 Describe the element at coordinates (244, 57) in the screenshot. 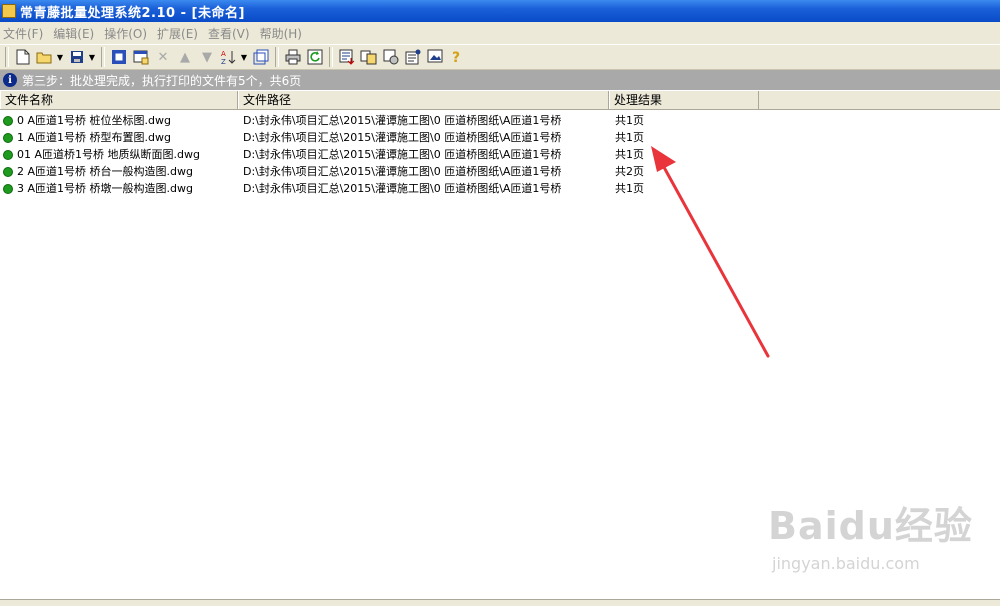

I see `sort-dropdown-icon: ▼` at that location.